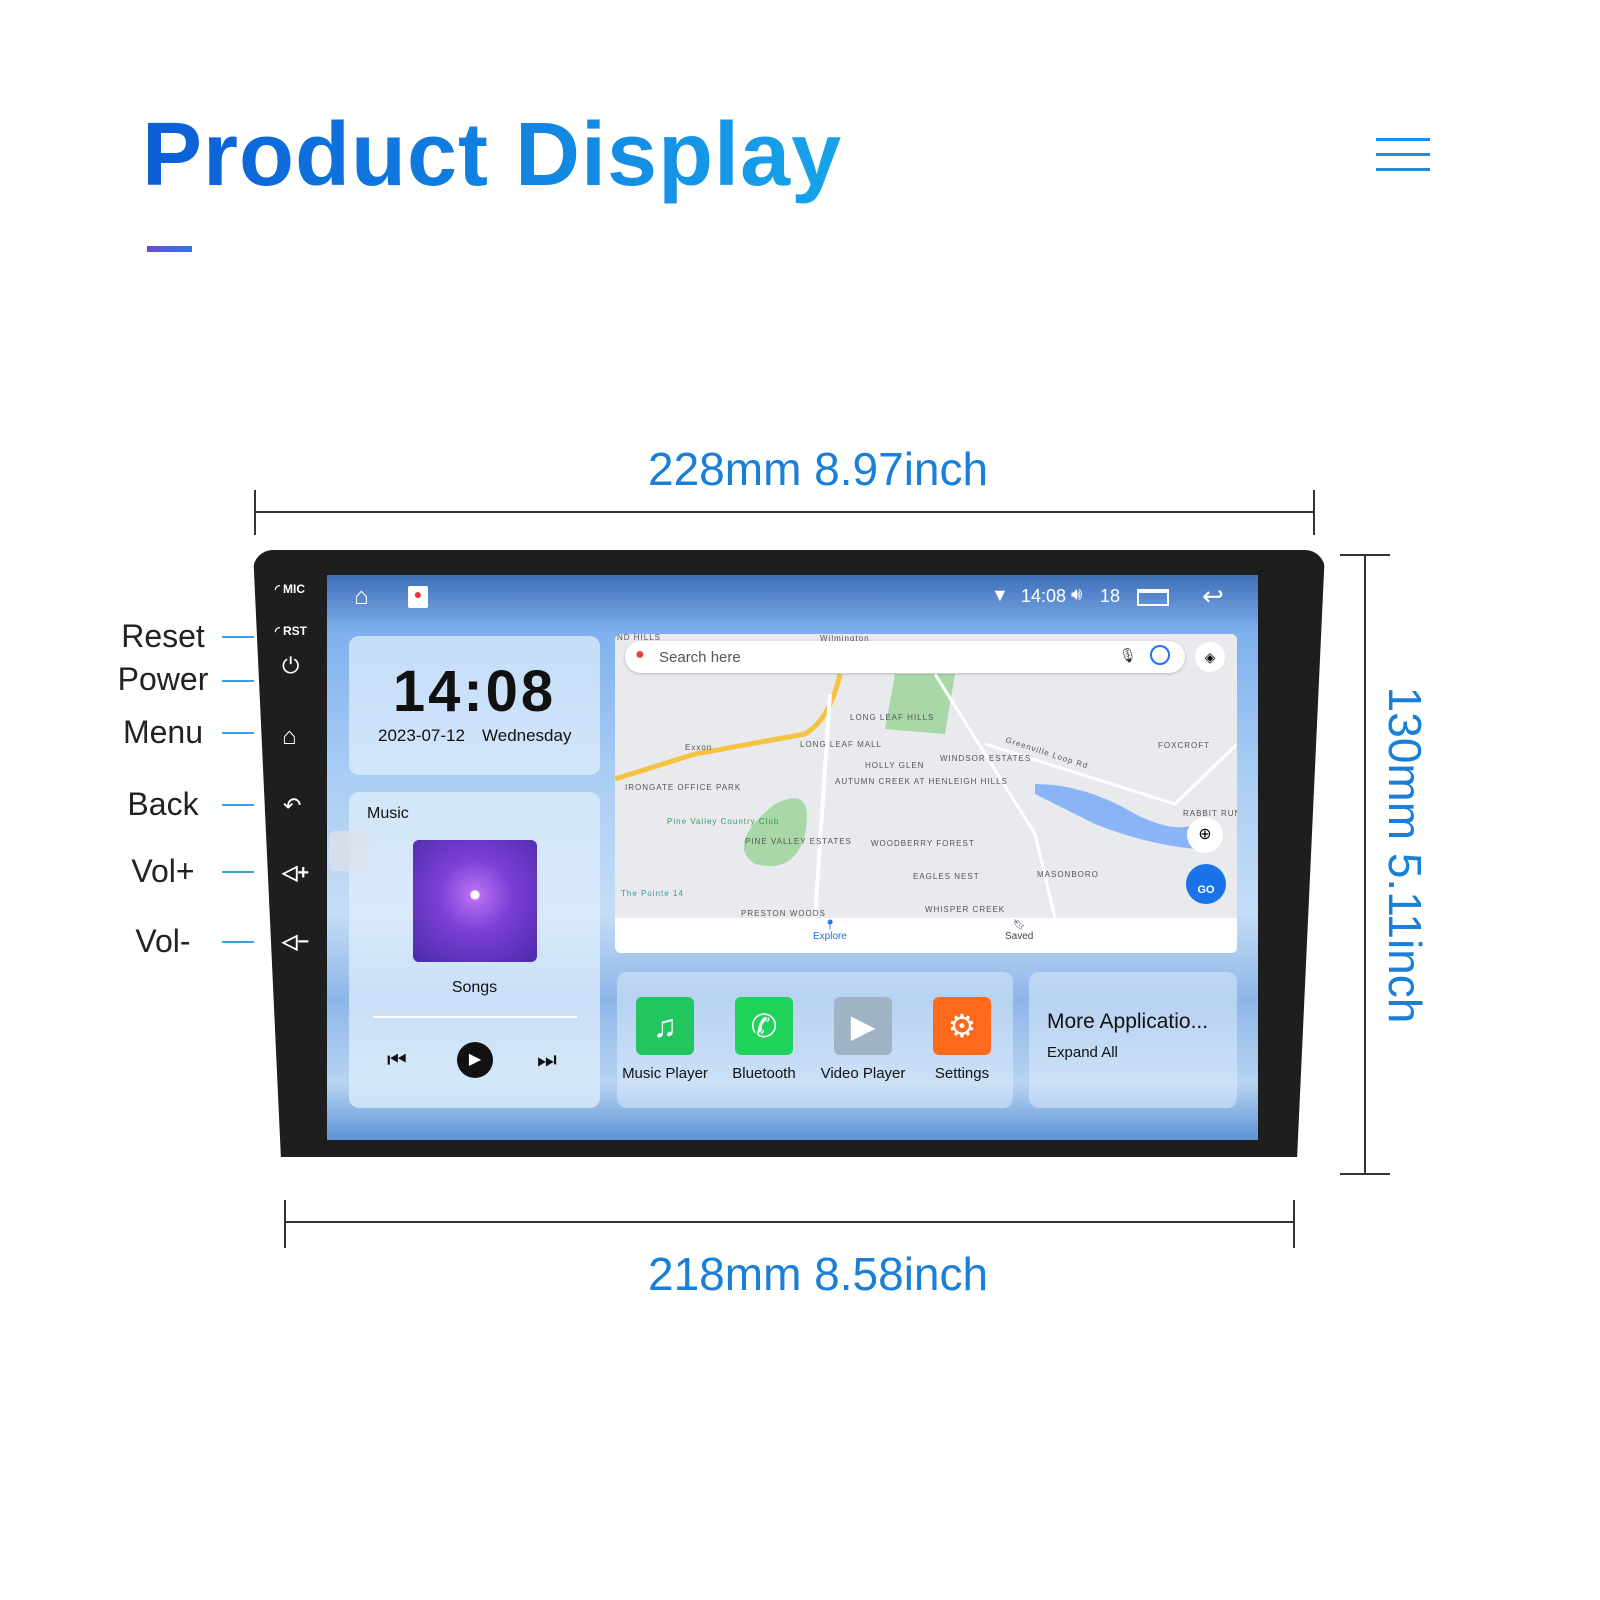 The height and width of the screenshot is (1600, 1600). I want to click on maps-app-icon: ●, so click(418, 597).